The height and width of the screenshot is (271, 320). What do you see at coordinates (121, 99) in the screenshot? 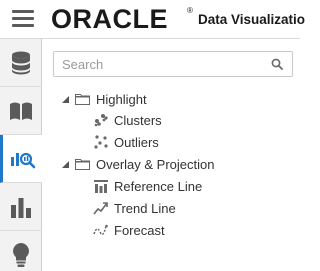
I see `tree-group-label: Highlight` at bounding box center [121, 99].